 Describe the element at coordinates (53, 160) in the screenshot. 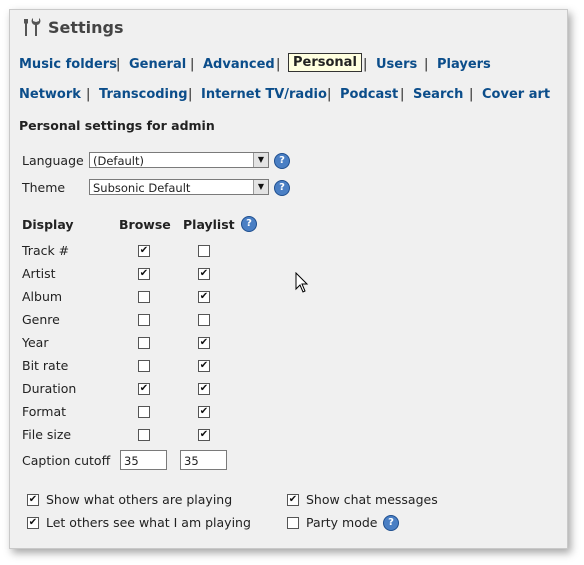

I see `language-label: Language` at that location.